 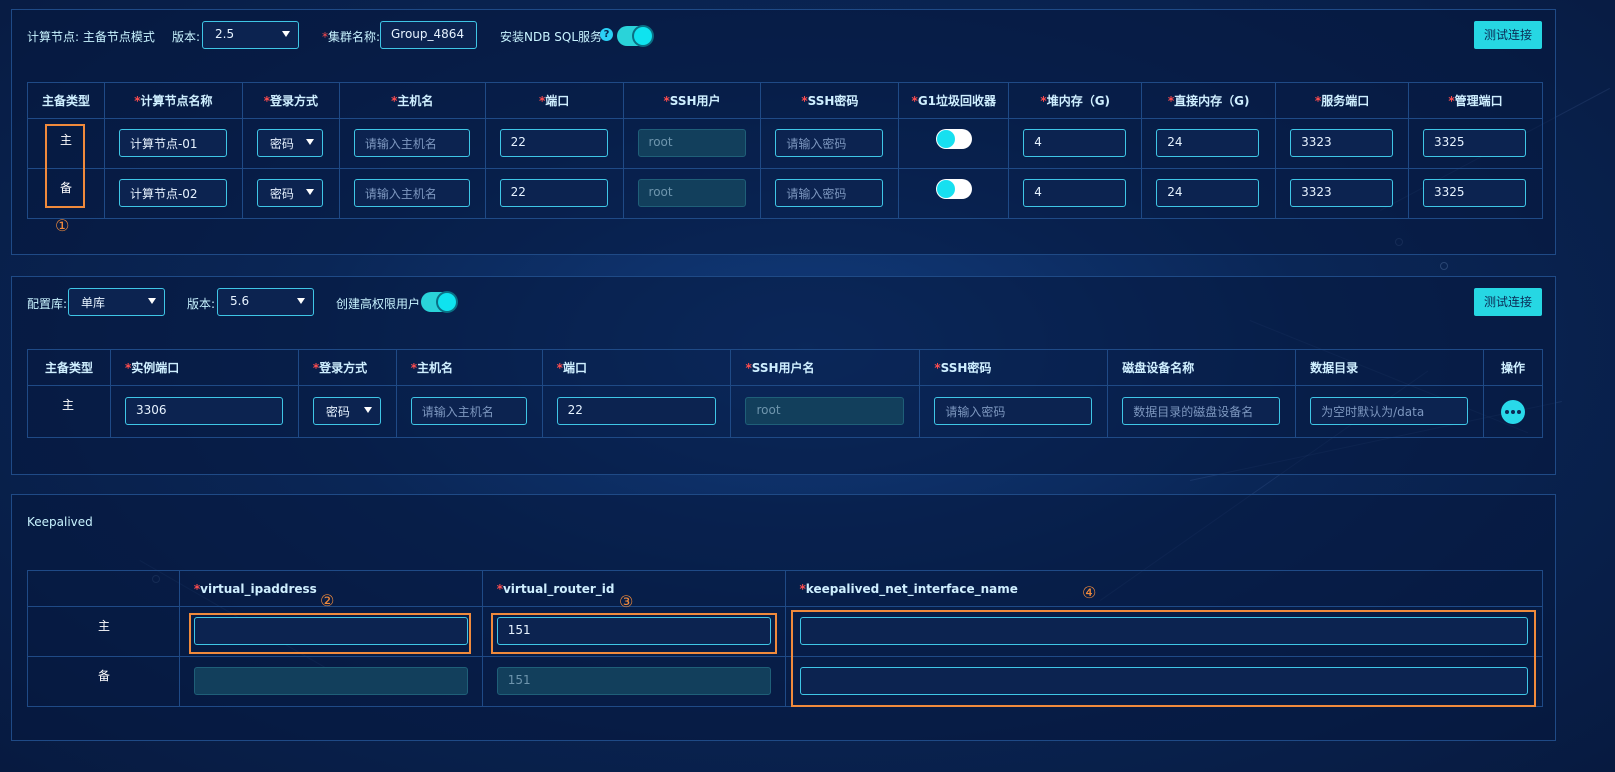 I want to click on ndb-service-label: 安装NDB SQL服务, so click(x=551, y=37).